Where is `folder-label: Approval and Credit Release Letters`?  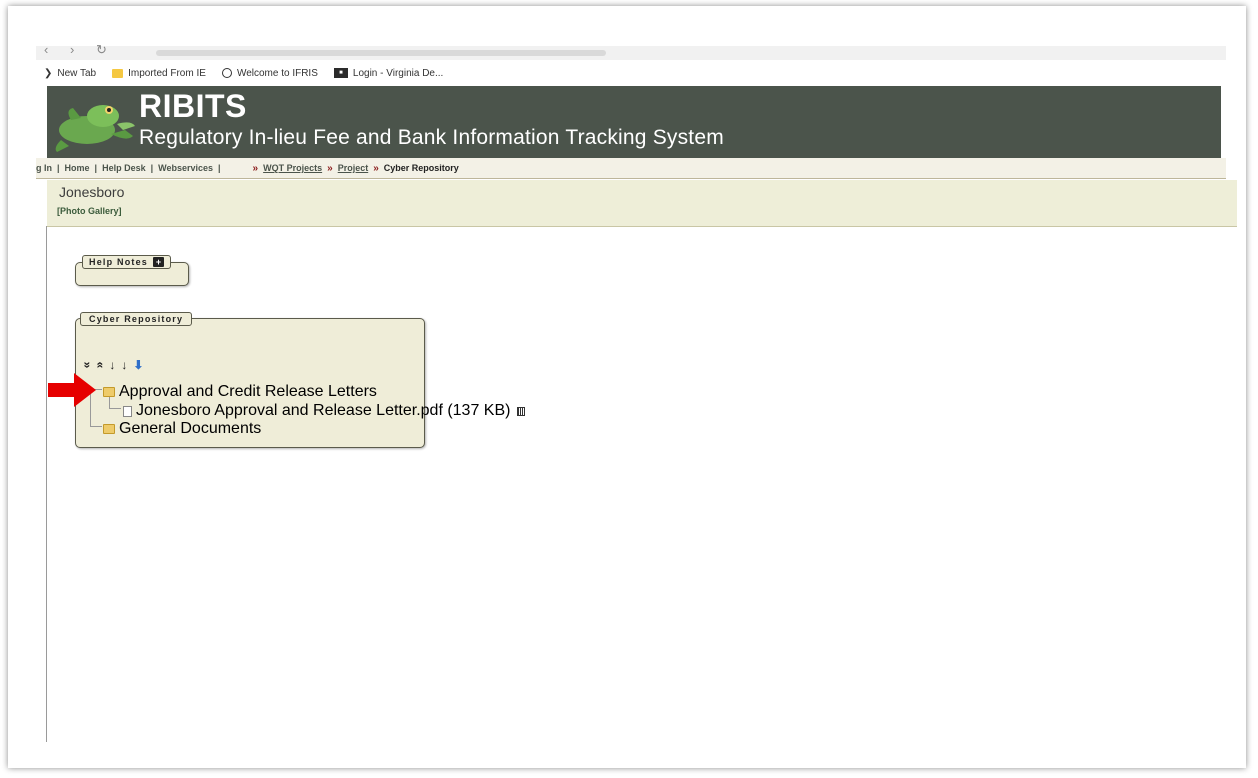
folder-label: Approval and Credit Release Letters is located at coordinates (248, 391).